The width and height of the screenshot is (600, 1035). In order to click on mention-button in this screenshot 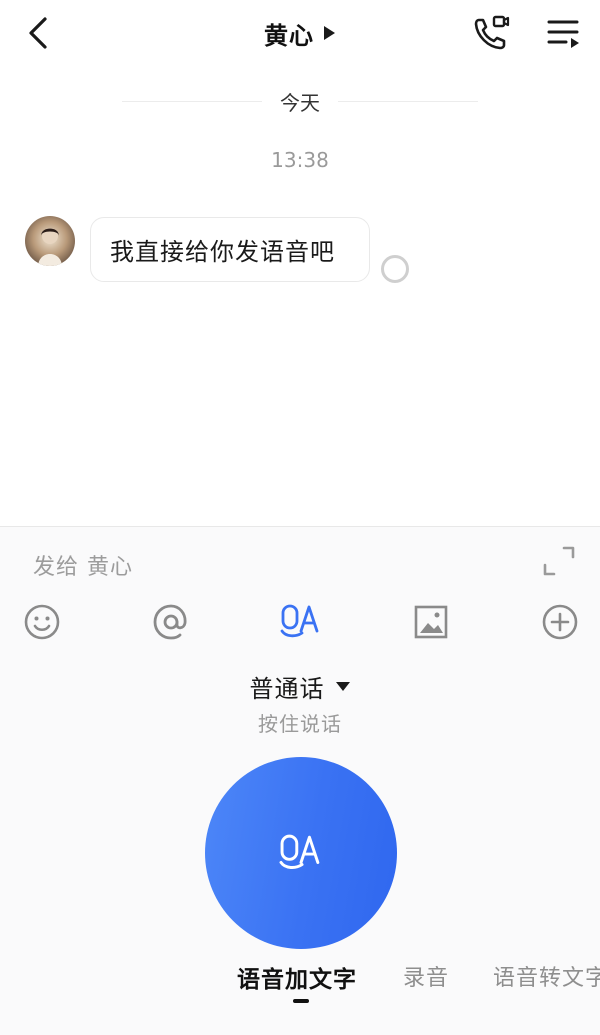, I will do `click(171, 622)`.